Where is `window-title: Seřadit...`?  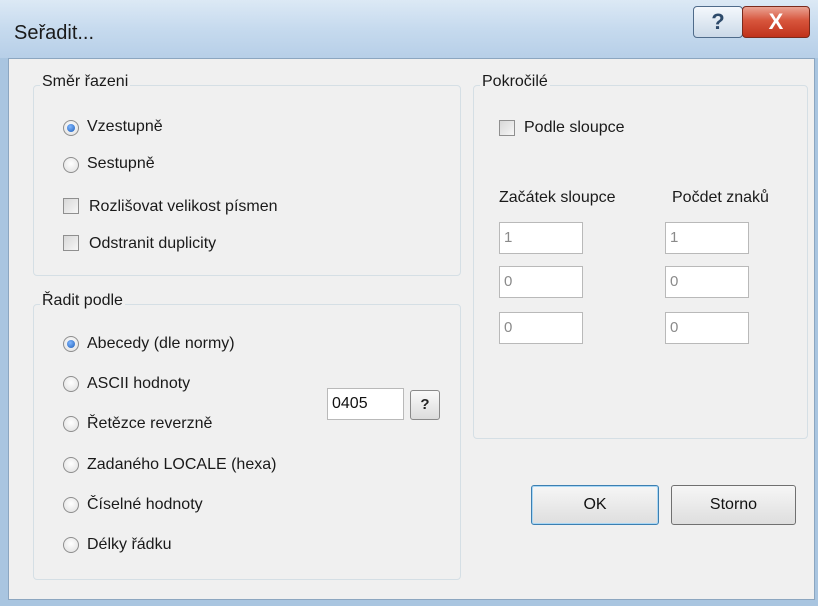 window-title: Seřadit... is located at coordinates (54, 33).